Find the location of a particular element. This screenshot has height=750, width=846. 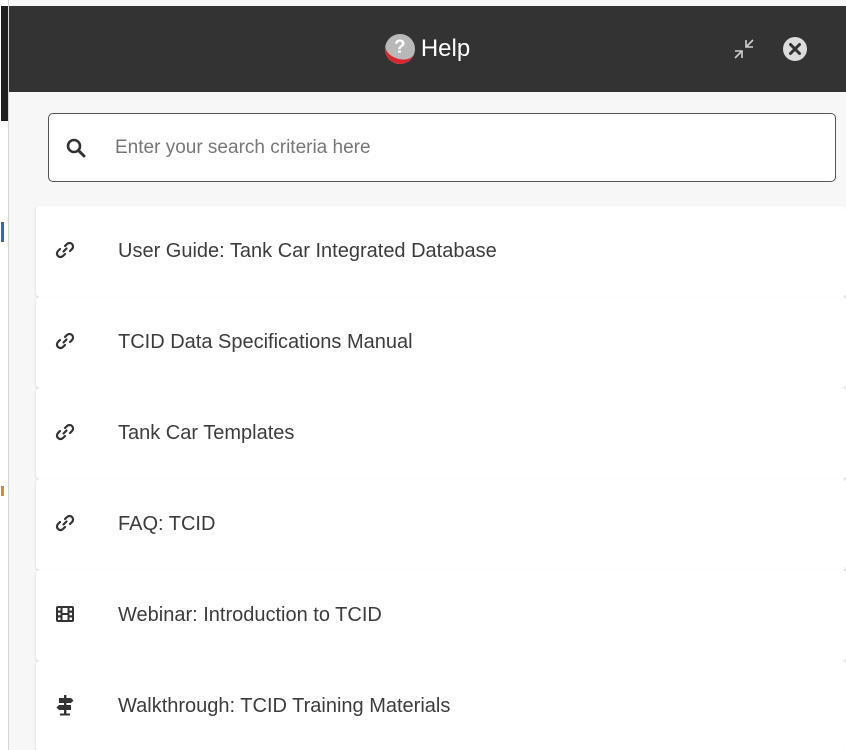

list-item-label: Walkthrough: TCID Training Materials is located at coordinates (284, 706).